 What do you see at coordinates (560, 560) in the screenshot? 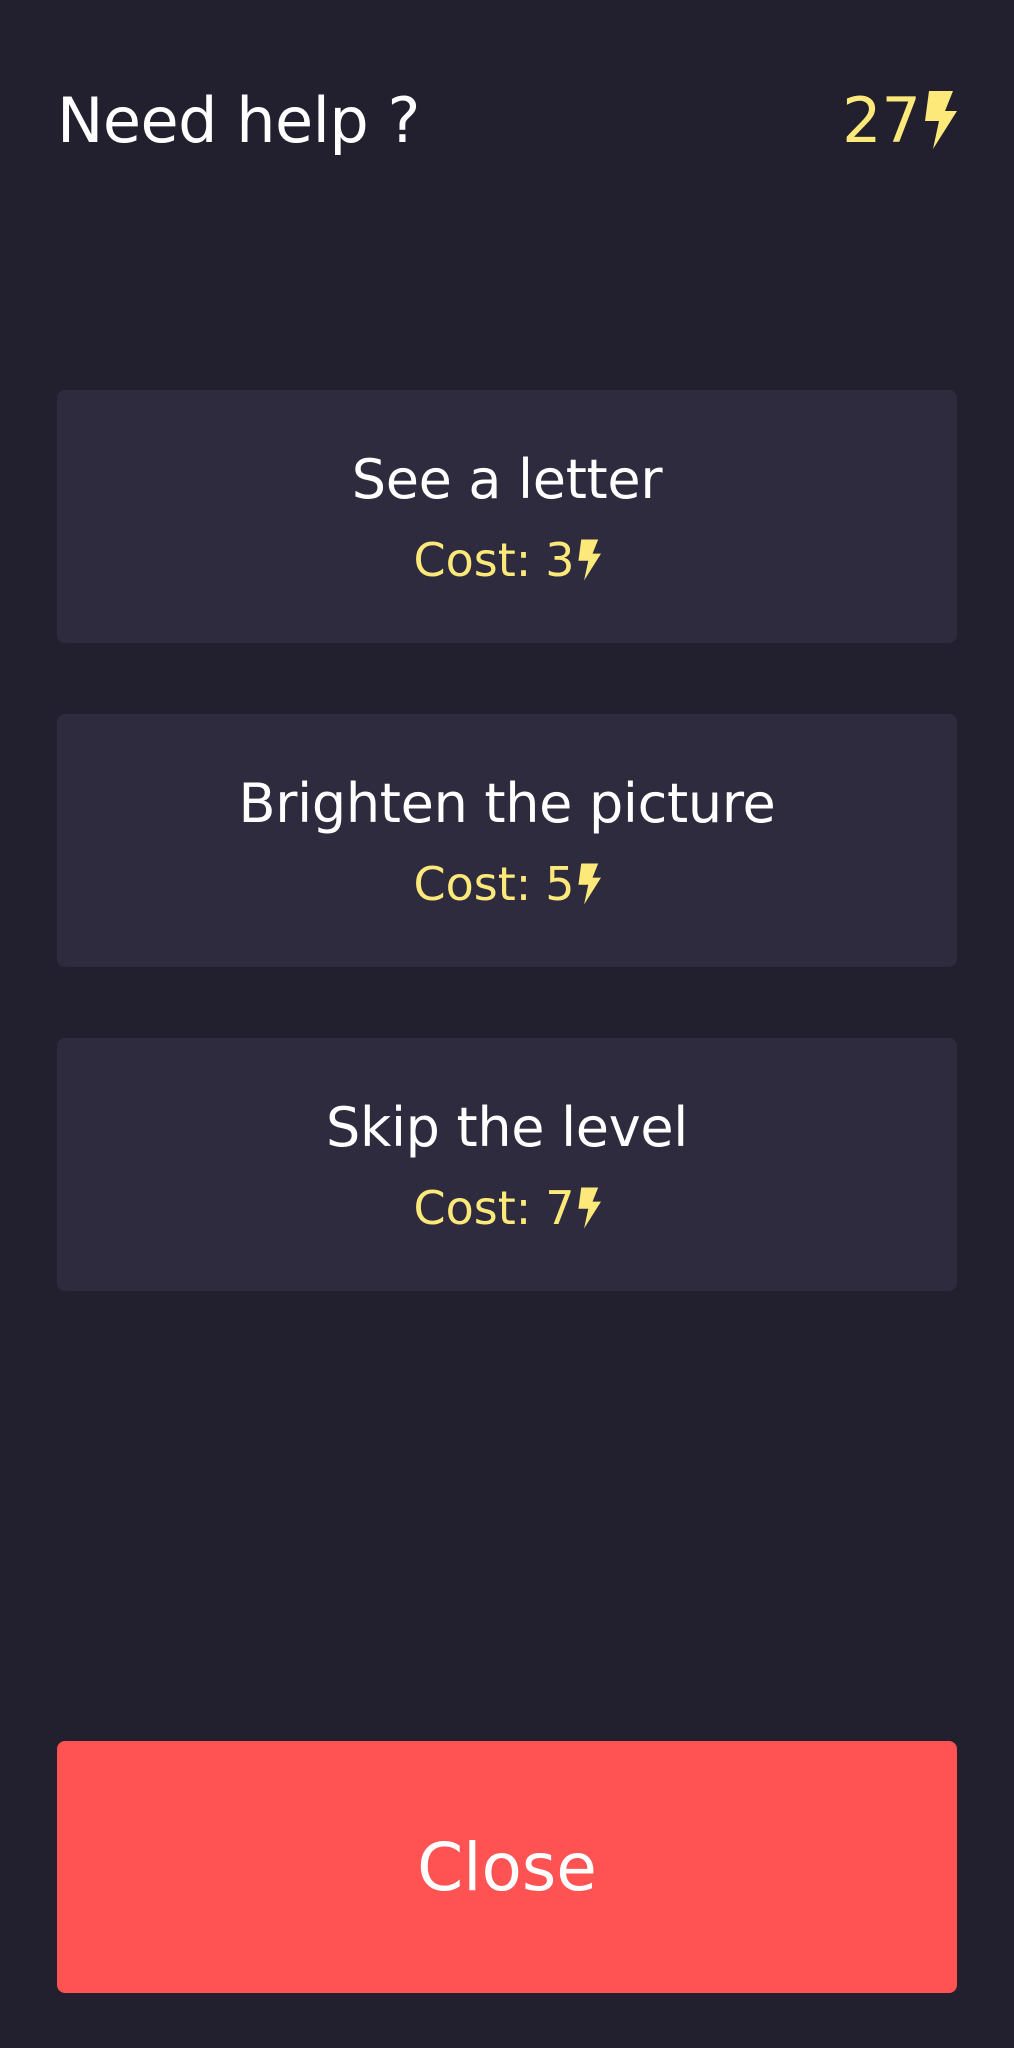
I see `cost-value: 3` at bounding box center [560, 560].